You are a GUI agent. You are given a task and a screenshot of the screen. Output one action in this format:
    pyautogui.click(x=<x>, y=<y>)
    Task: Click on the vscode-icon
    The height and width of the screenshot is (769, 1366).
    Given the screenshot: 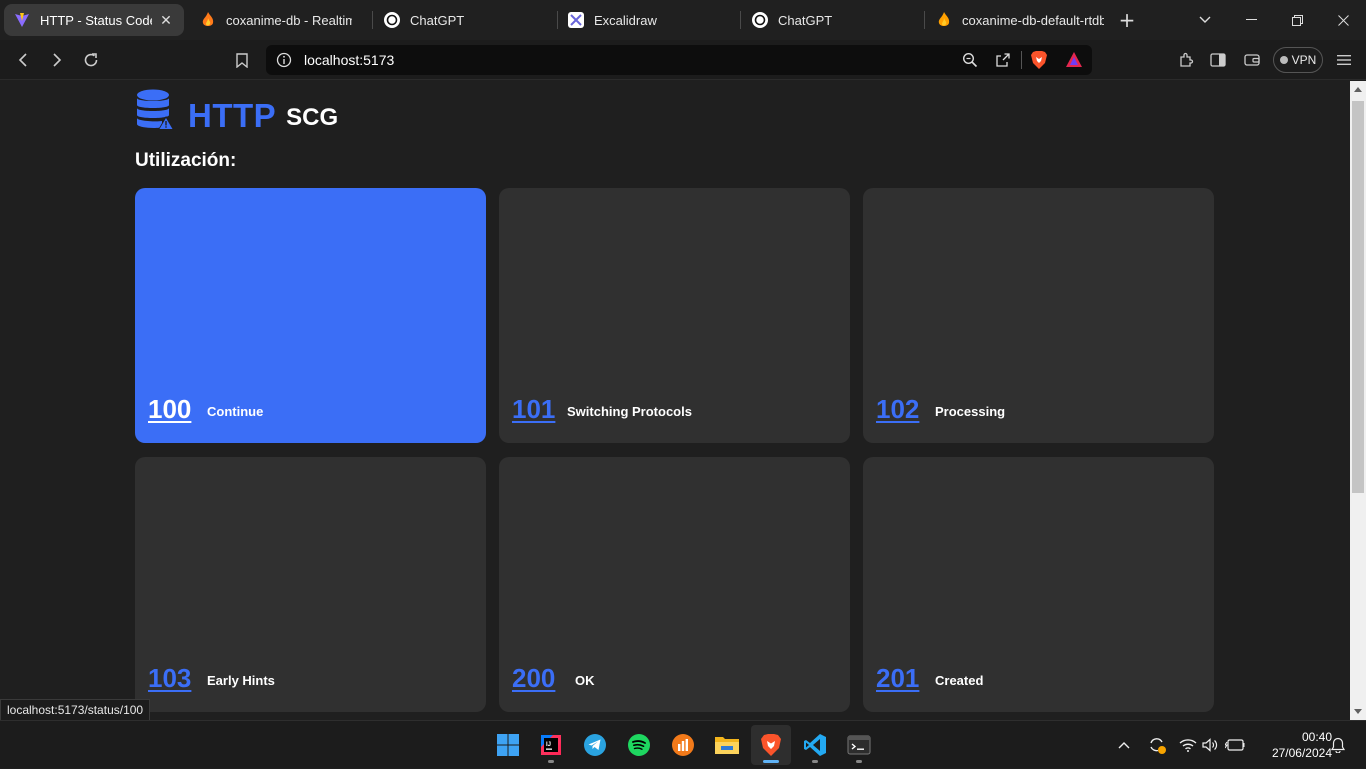 What is the action you would take?
    pyautogui.click(x=815, y=745)
    